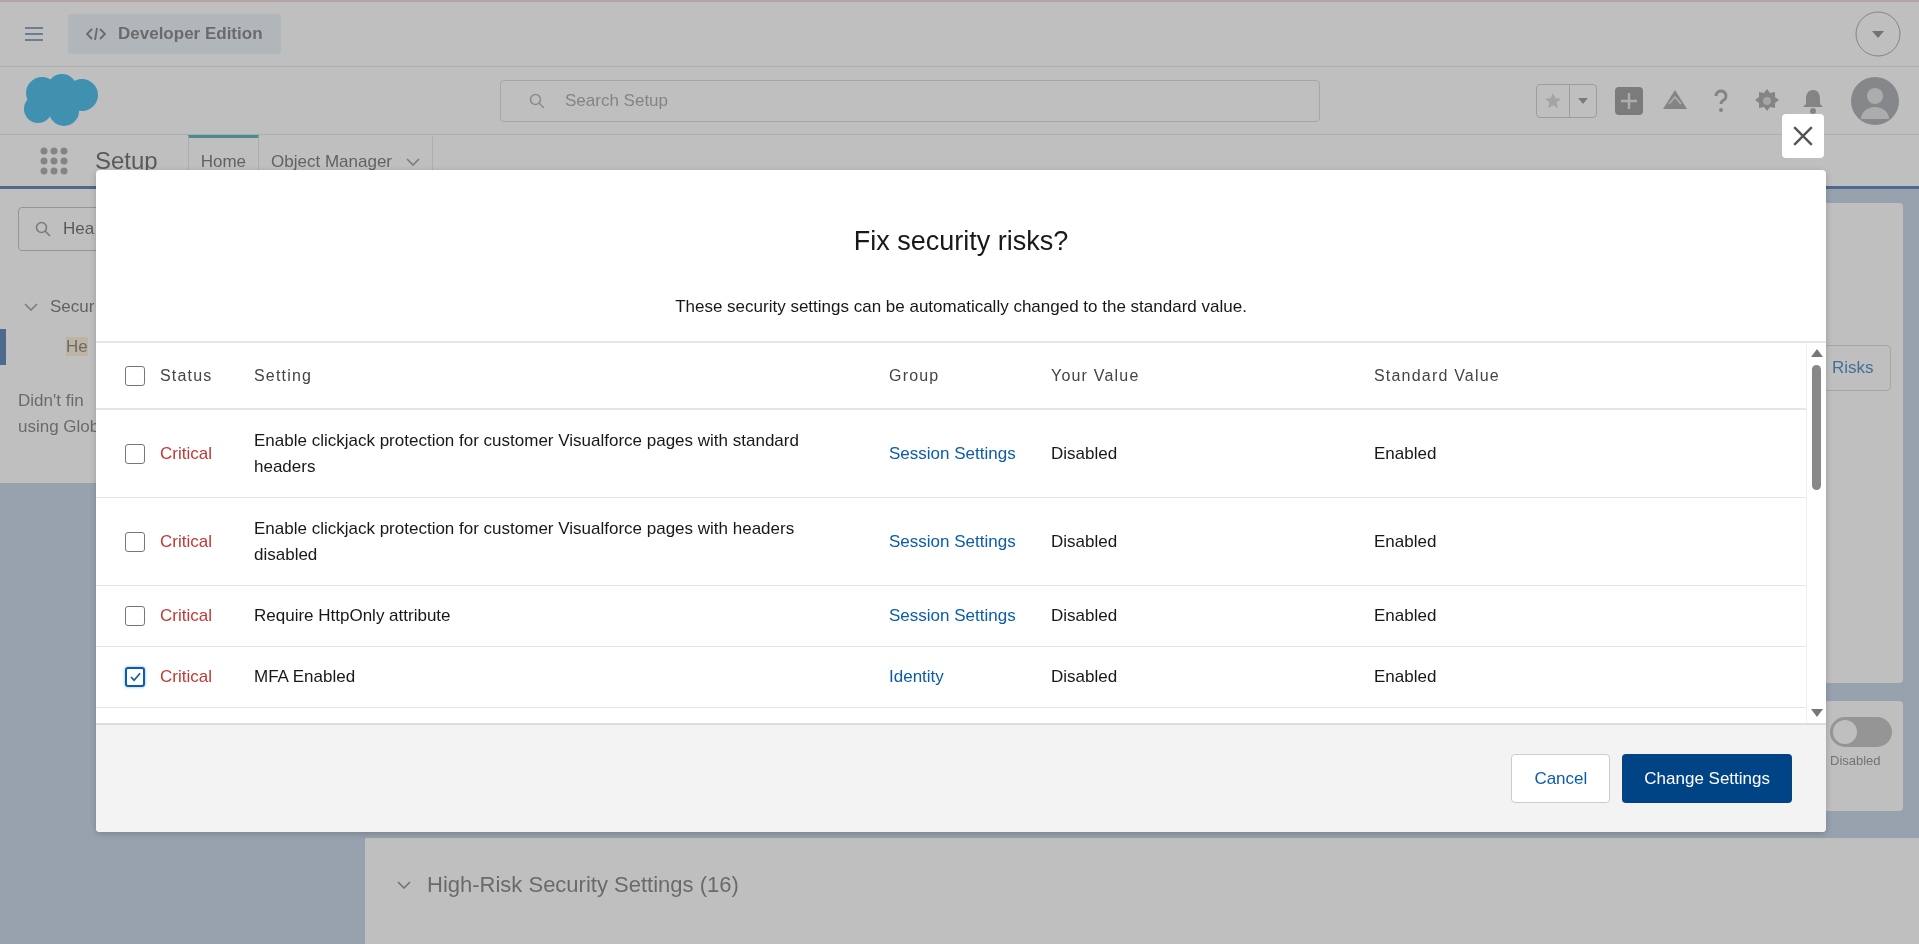  Describe the element at coordinates (1583, 100) in the screenshot. I see `caret-icon` at that location.